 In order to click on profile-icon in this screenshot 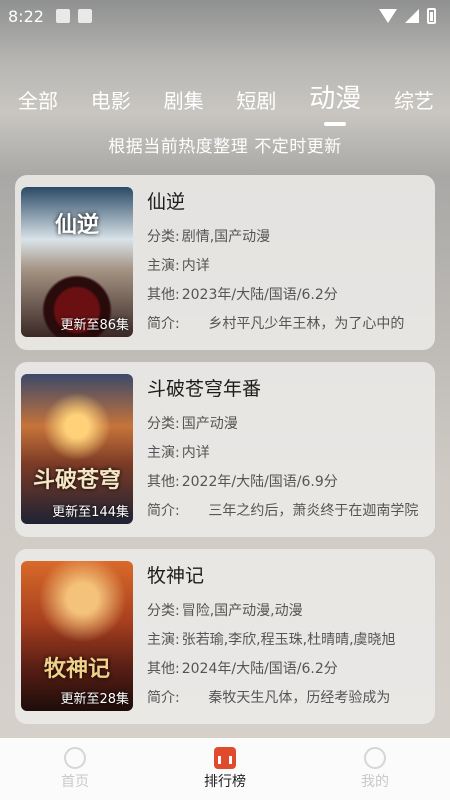, I will do `click(375, 758)`.